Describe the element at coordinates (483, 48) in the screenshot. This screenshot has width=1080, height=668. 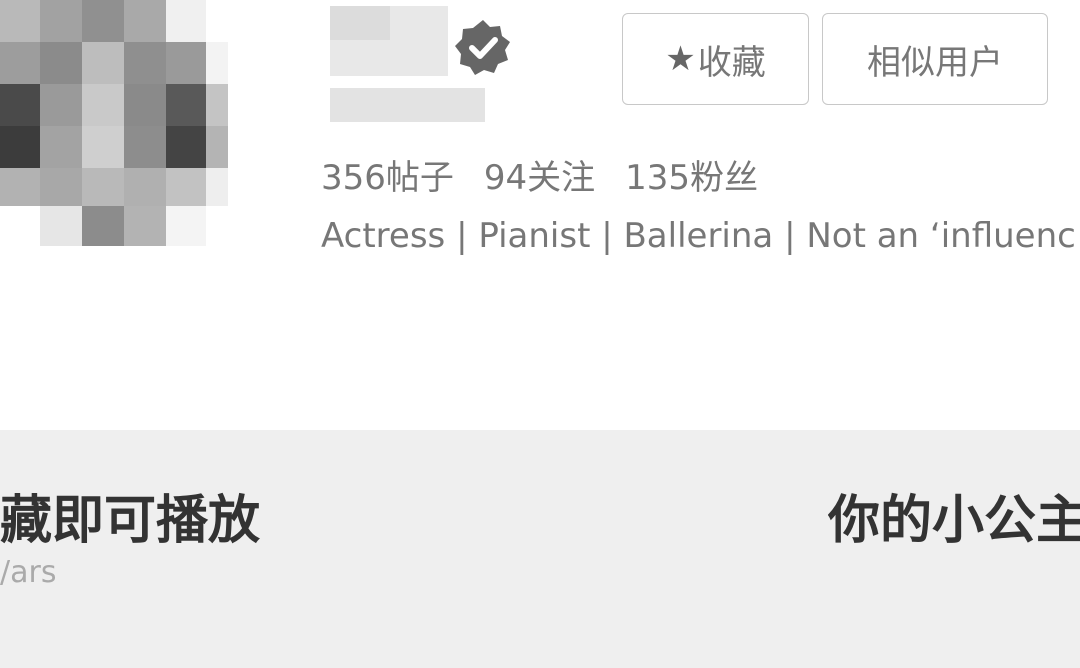
I see `verified-badge-icon` at that location.